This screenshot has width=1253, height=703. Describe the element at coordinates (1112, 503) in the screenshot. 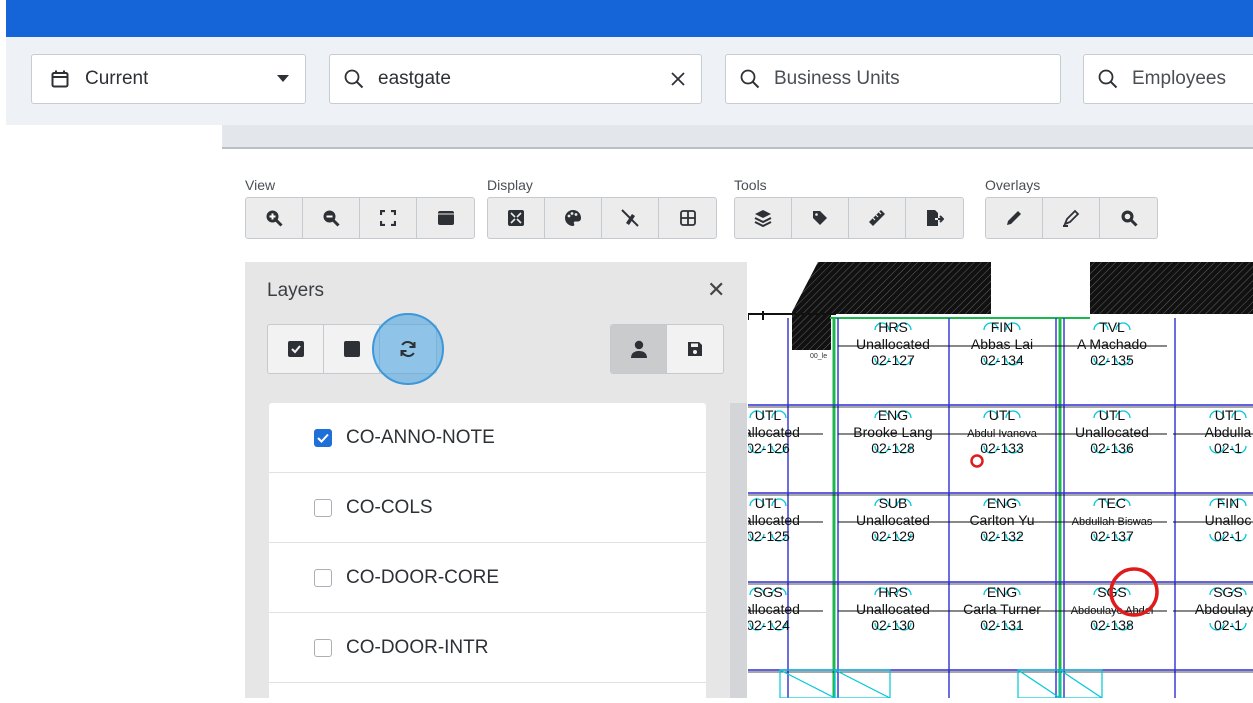

I see `room-unit-label: TEC` at that location.